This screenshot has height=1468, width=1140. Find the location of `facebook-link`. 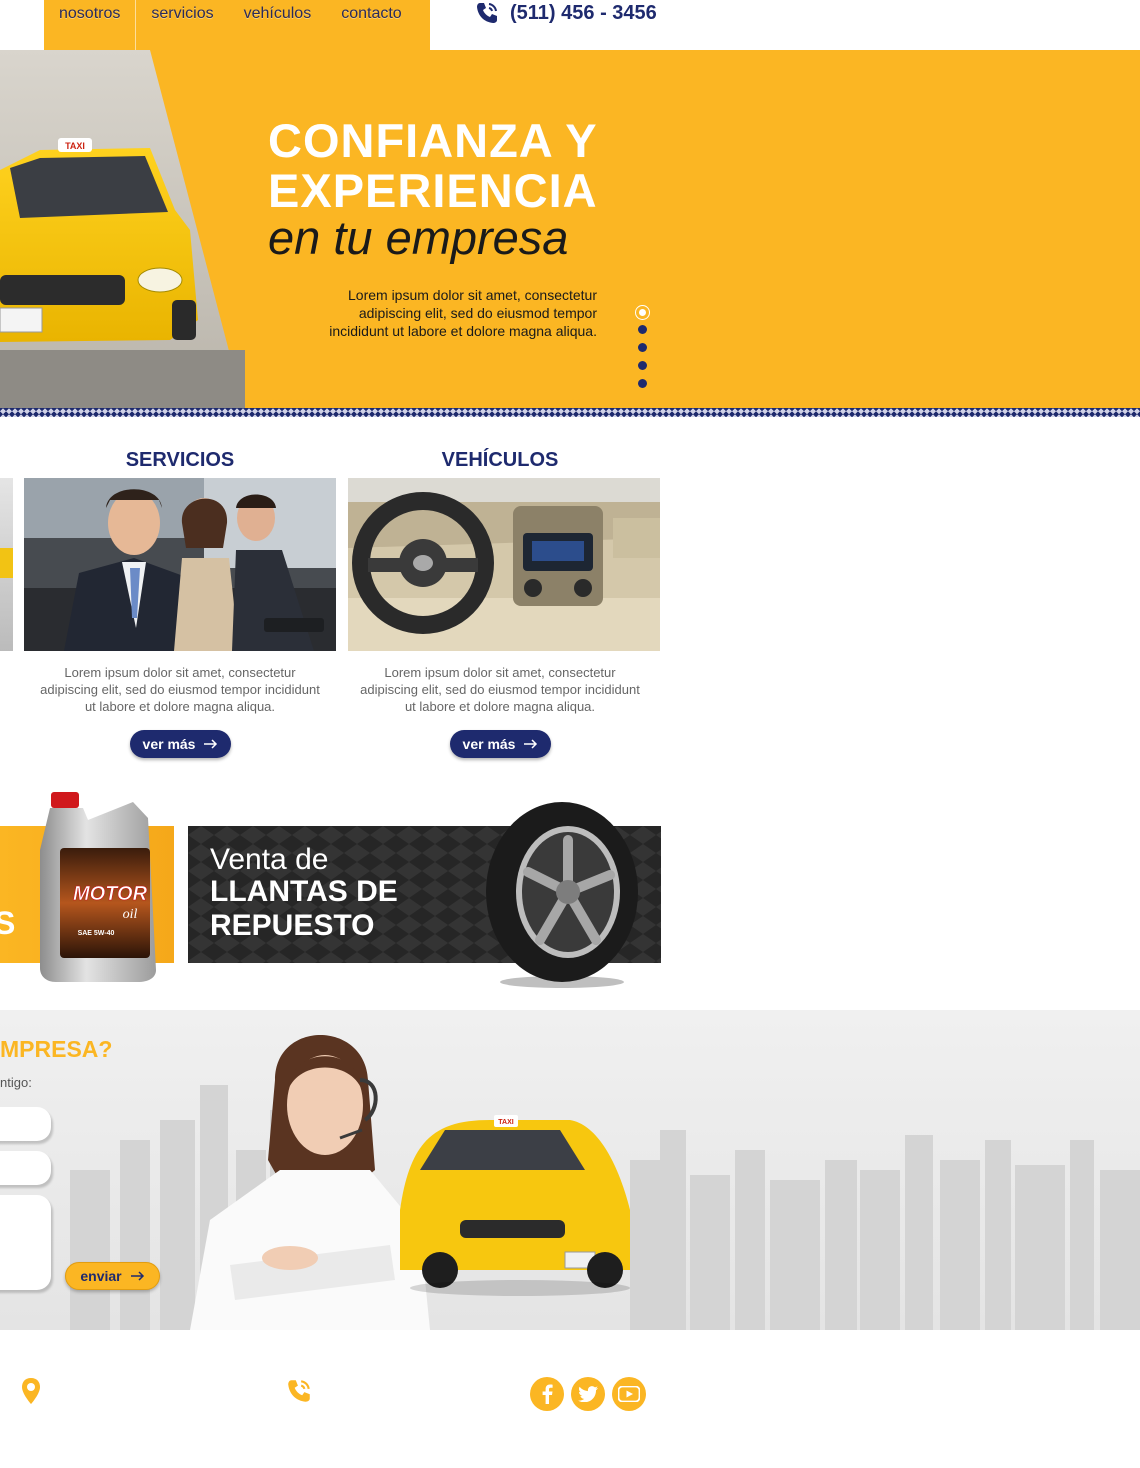

facebook-link is located at coordinates (547, 1394).